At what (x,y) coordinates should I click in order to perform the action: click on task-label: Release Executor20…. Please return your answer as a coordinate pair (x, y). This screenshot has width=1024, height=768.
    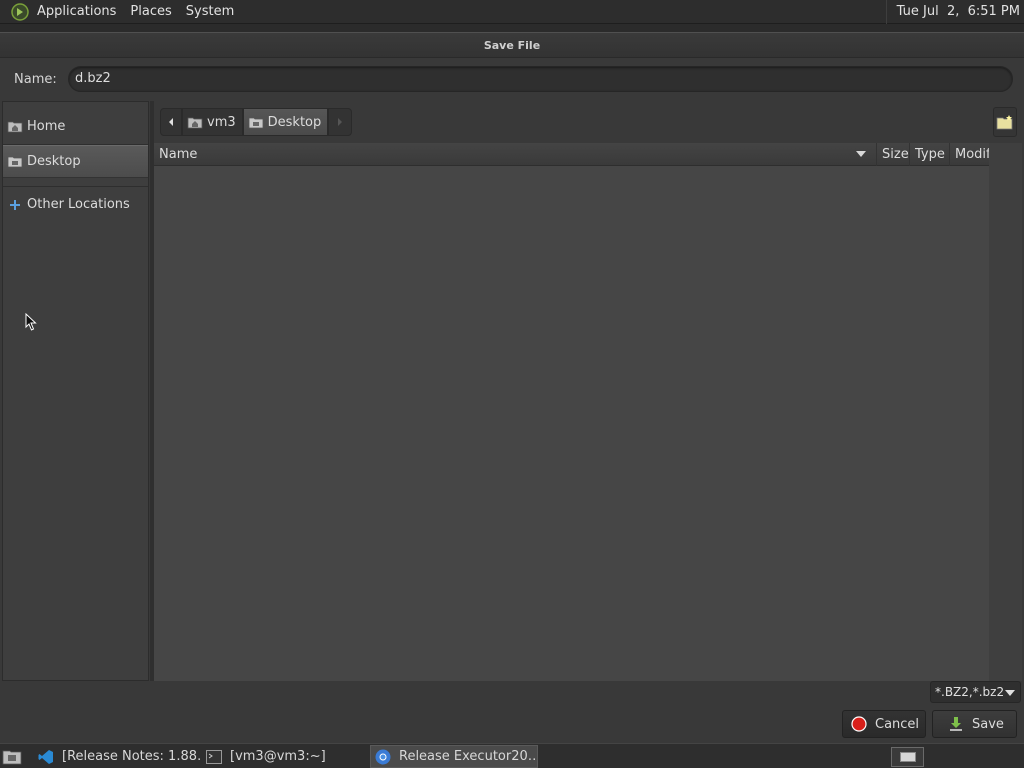
    Looking at the image, I should click on (468, 756).